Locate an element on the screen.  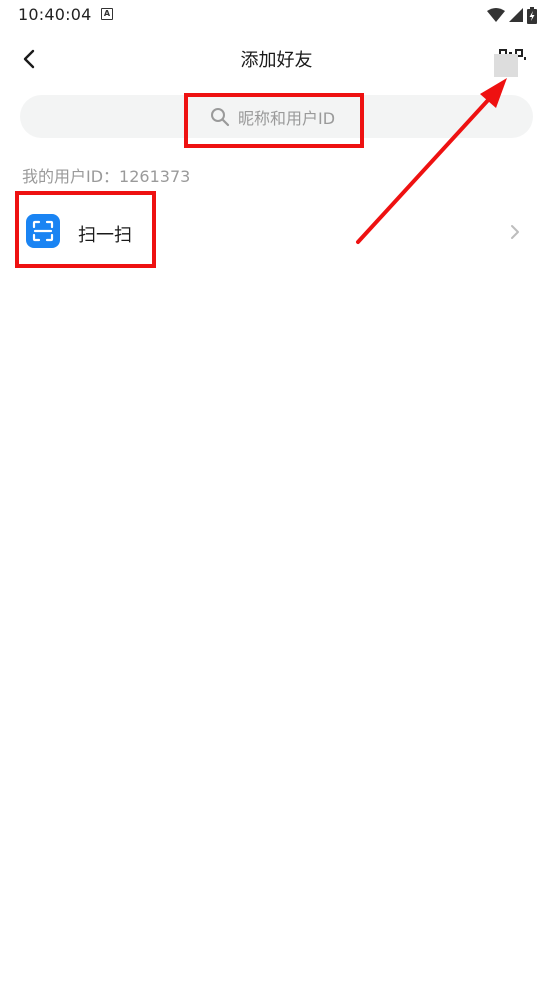
scan-icon is located at coordinates (43, 231).